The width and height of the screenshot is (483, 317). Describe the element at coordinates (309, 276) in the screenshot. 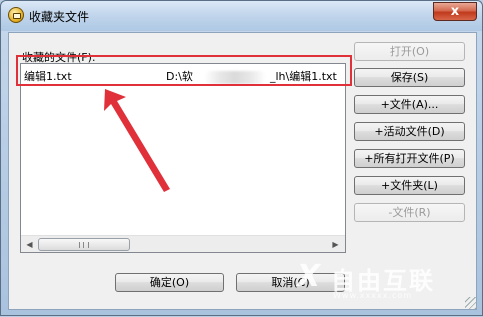

I see `watermark-logo-icon: X` at that location.